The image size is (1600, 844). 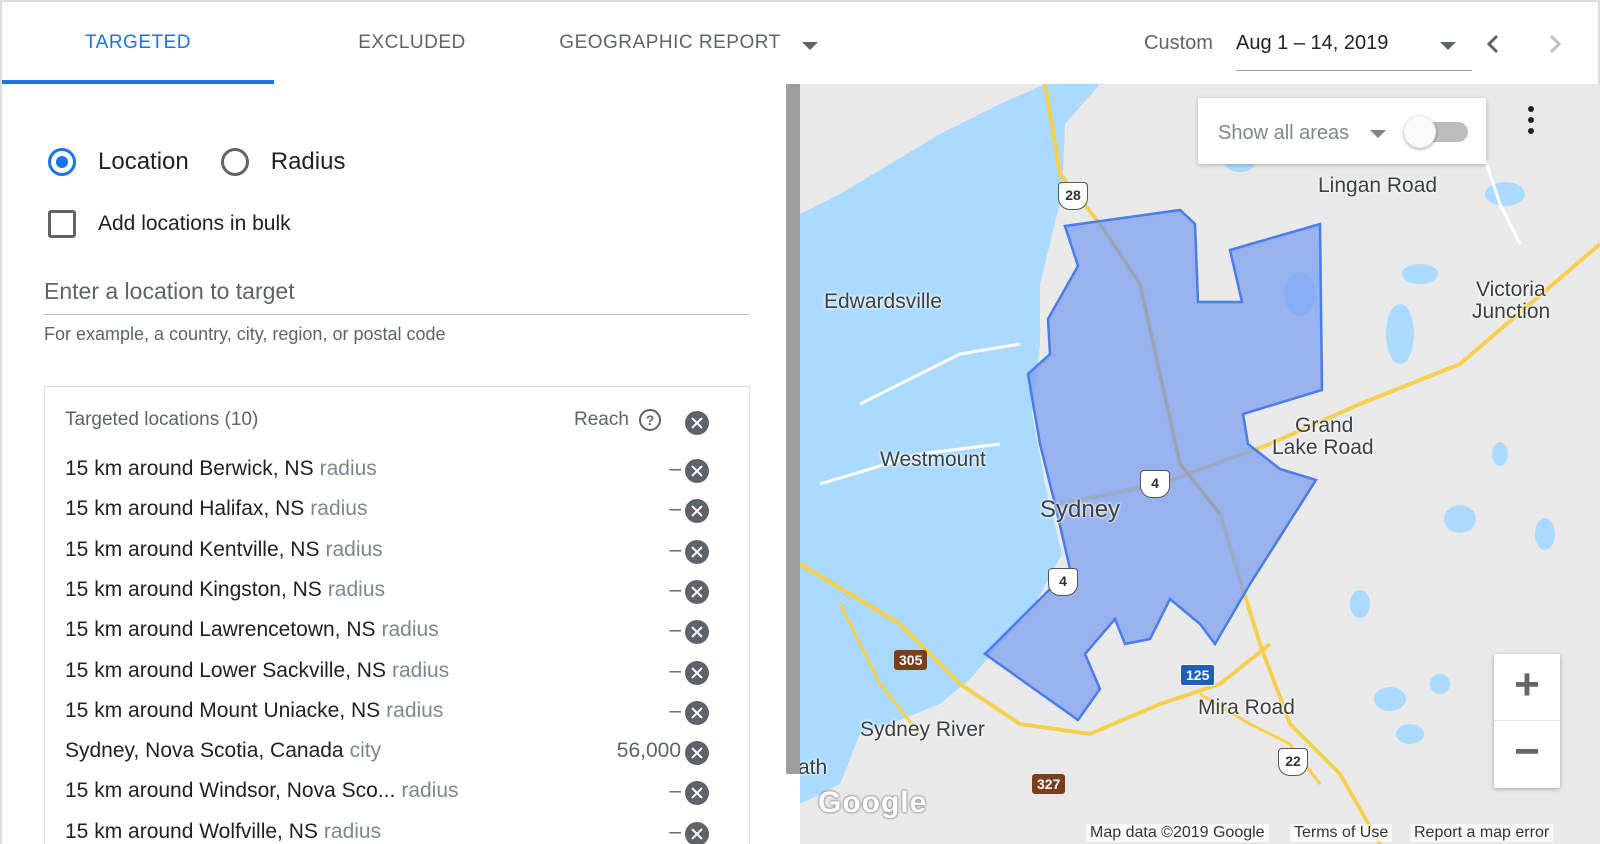 What do you see at coordinates (1511, 311) in the screenshot?
I see `map-label-junction: Junction` at bounding box center [1511, 311].